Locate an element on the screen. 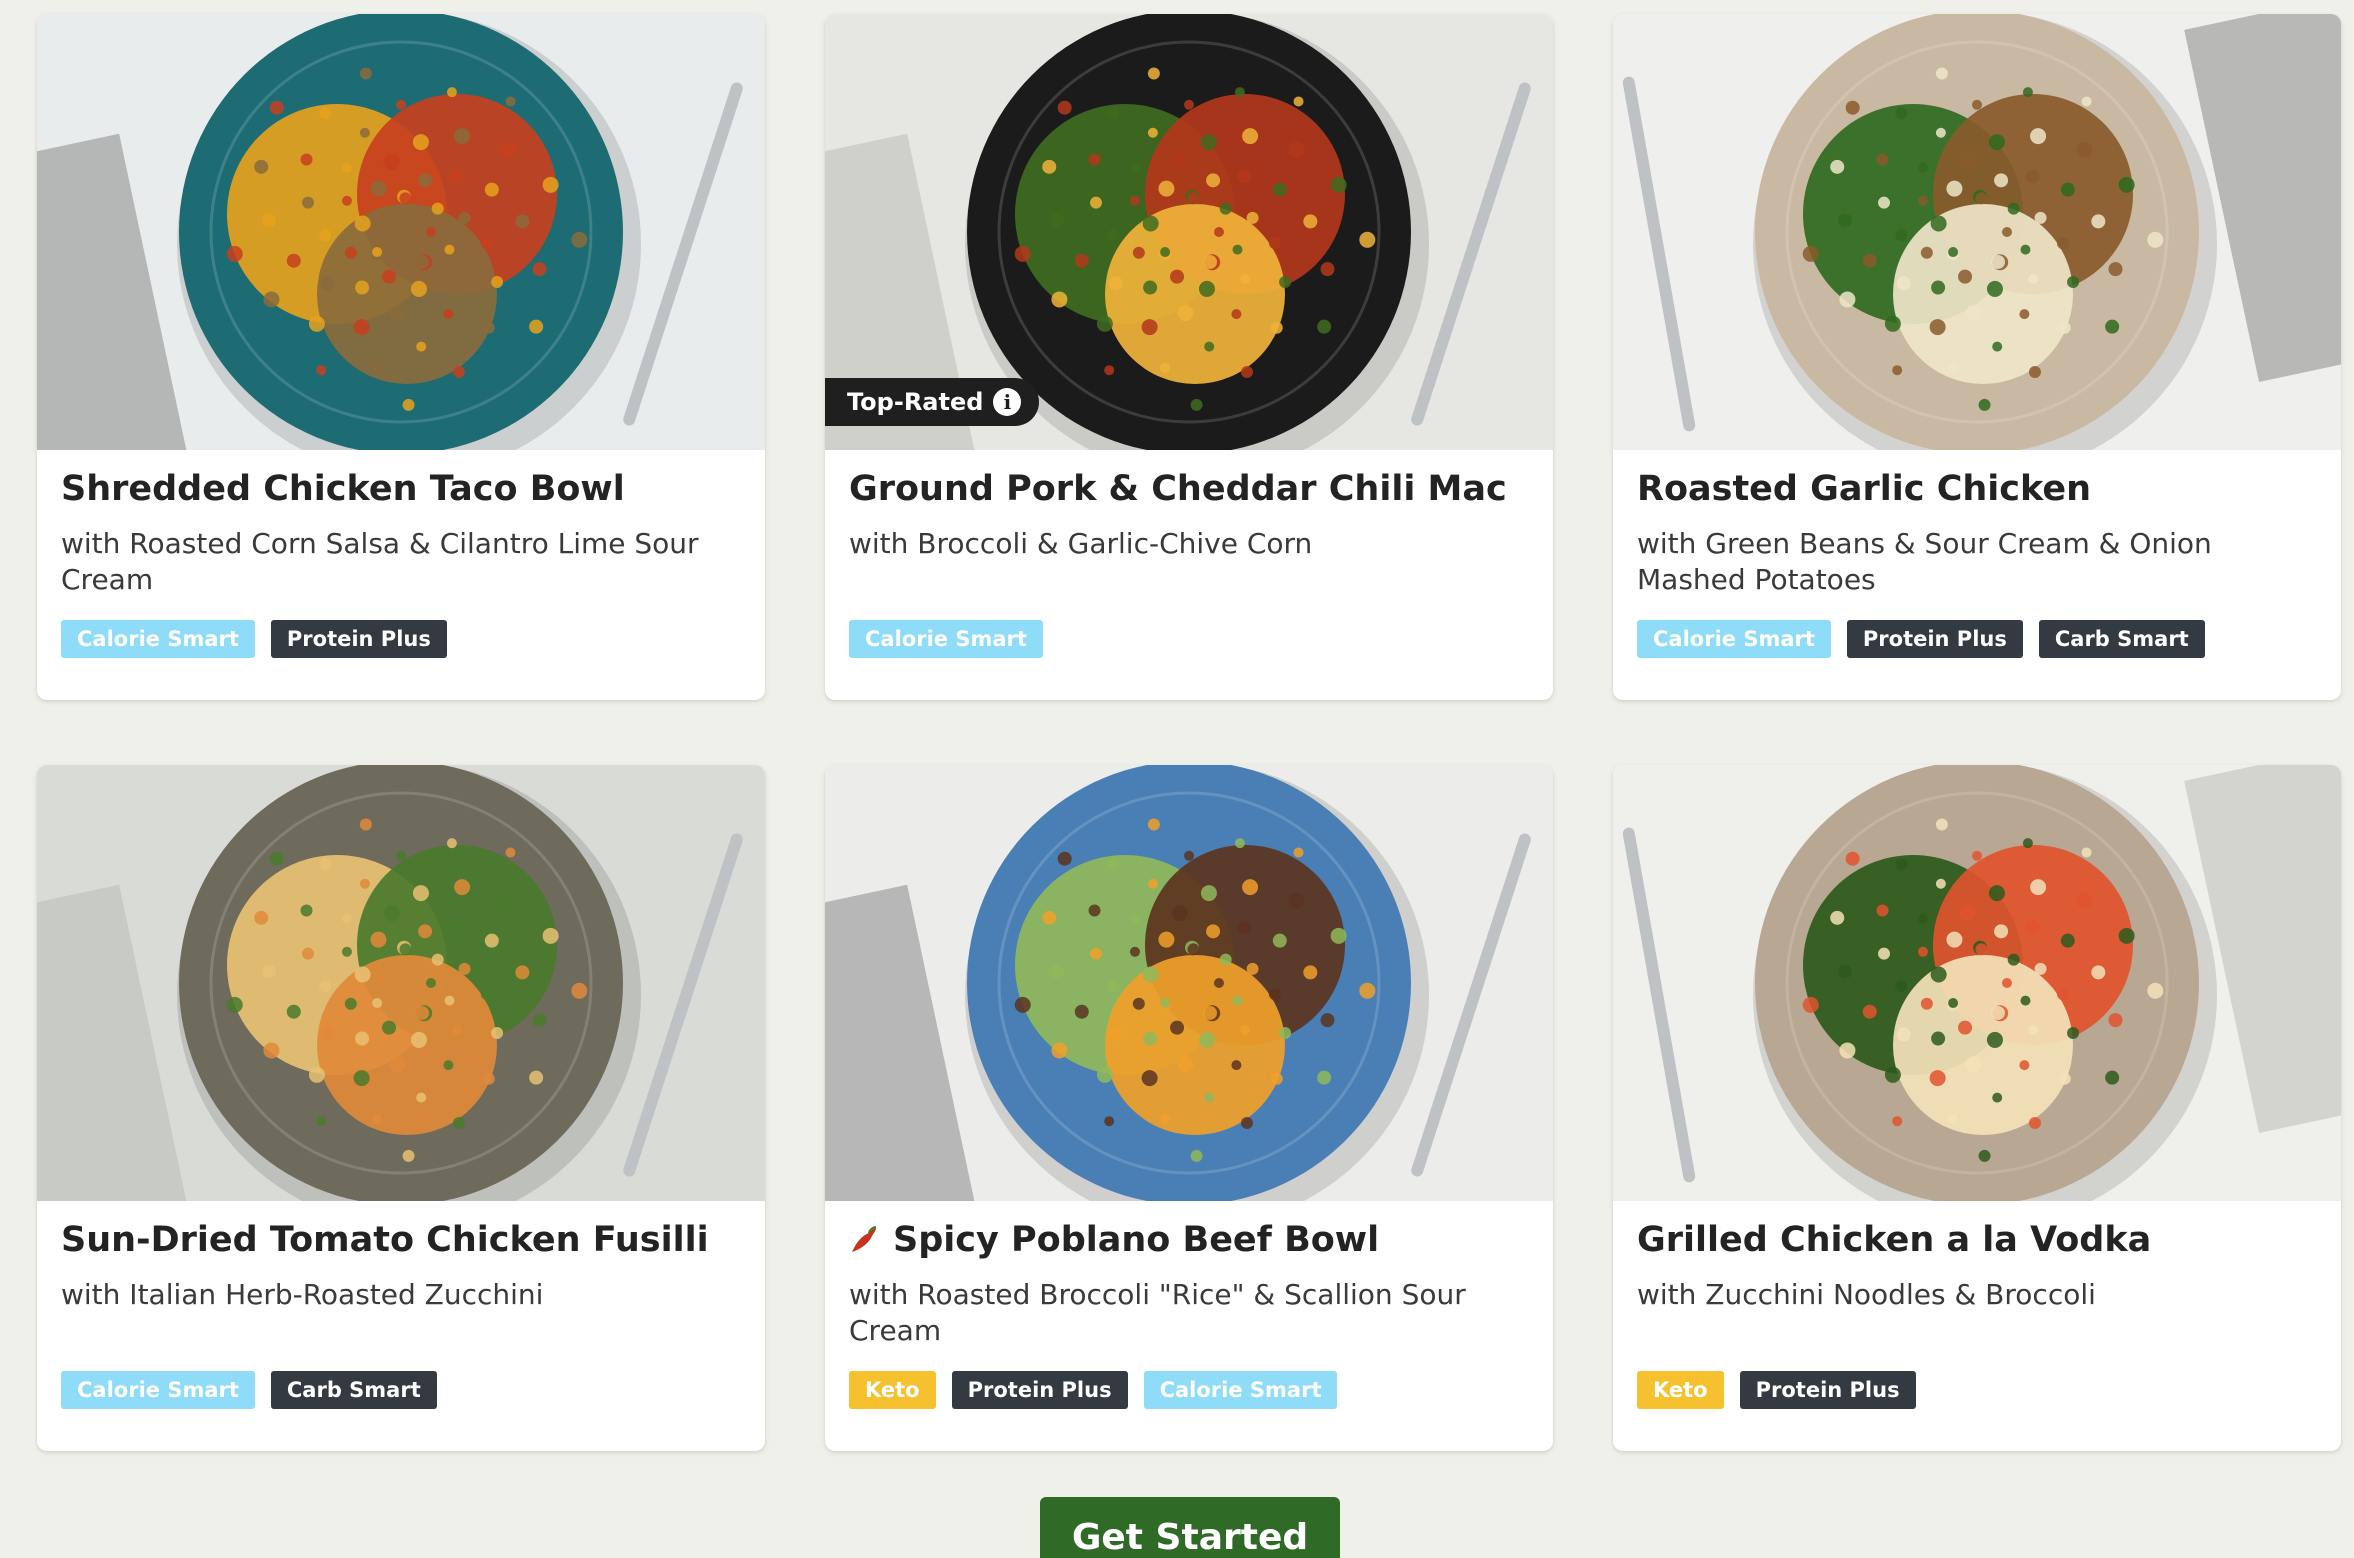 This screenshot has height=1558, width=2354. meal-subtitle: with Broccoli & Garlic-Chive Corn is located at coordinates (1081, 543).